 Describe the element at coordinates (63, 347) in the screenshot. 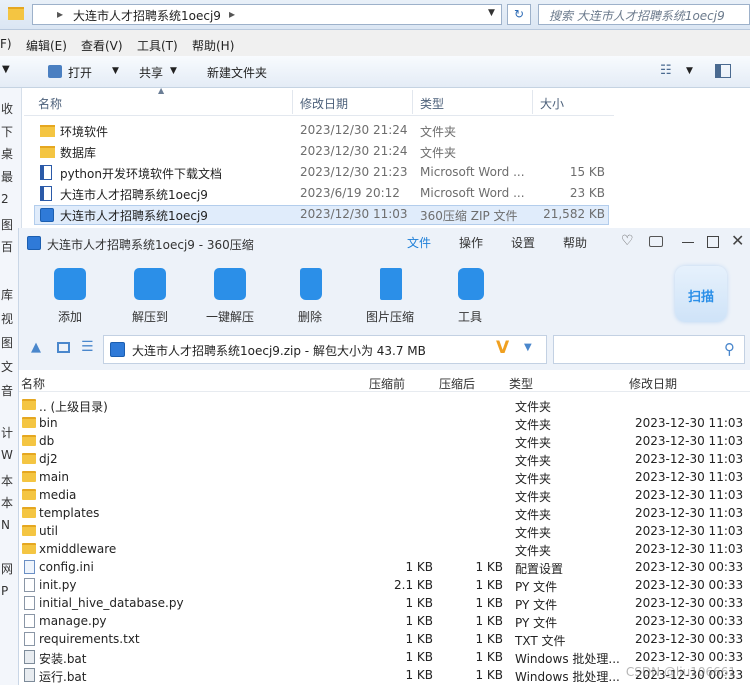

I see `thumbnail-view-icon` at that location.